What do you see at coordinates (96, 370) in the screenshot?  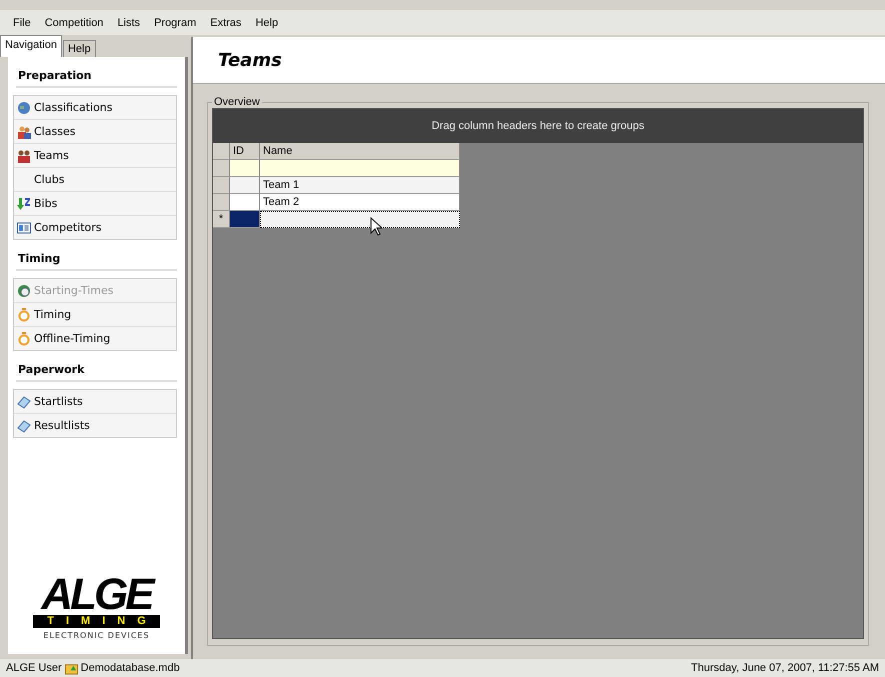 I see `section-heading: Paperwork` at bounding box center [96, 370].